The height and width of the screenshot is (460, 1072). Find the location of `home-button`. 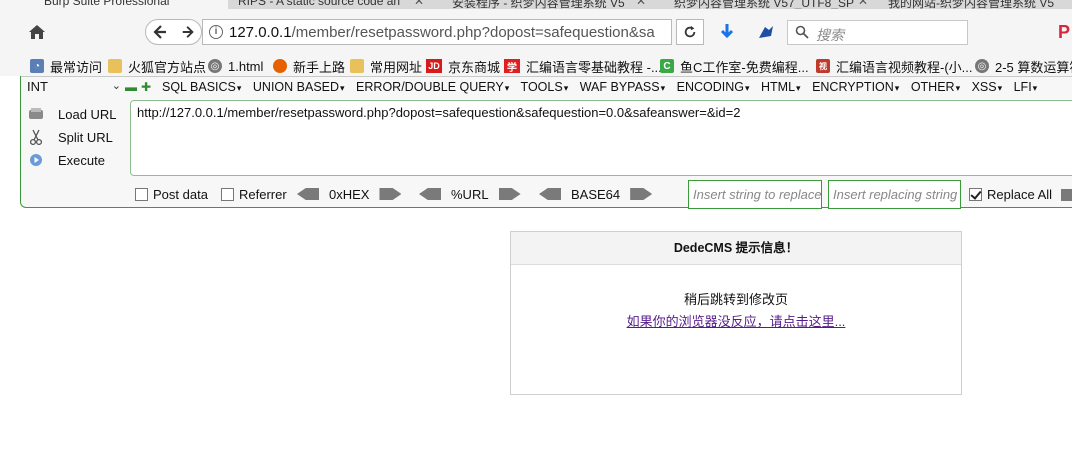

home-button is located at coordinates (38, 33).